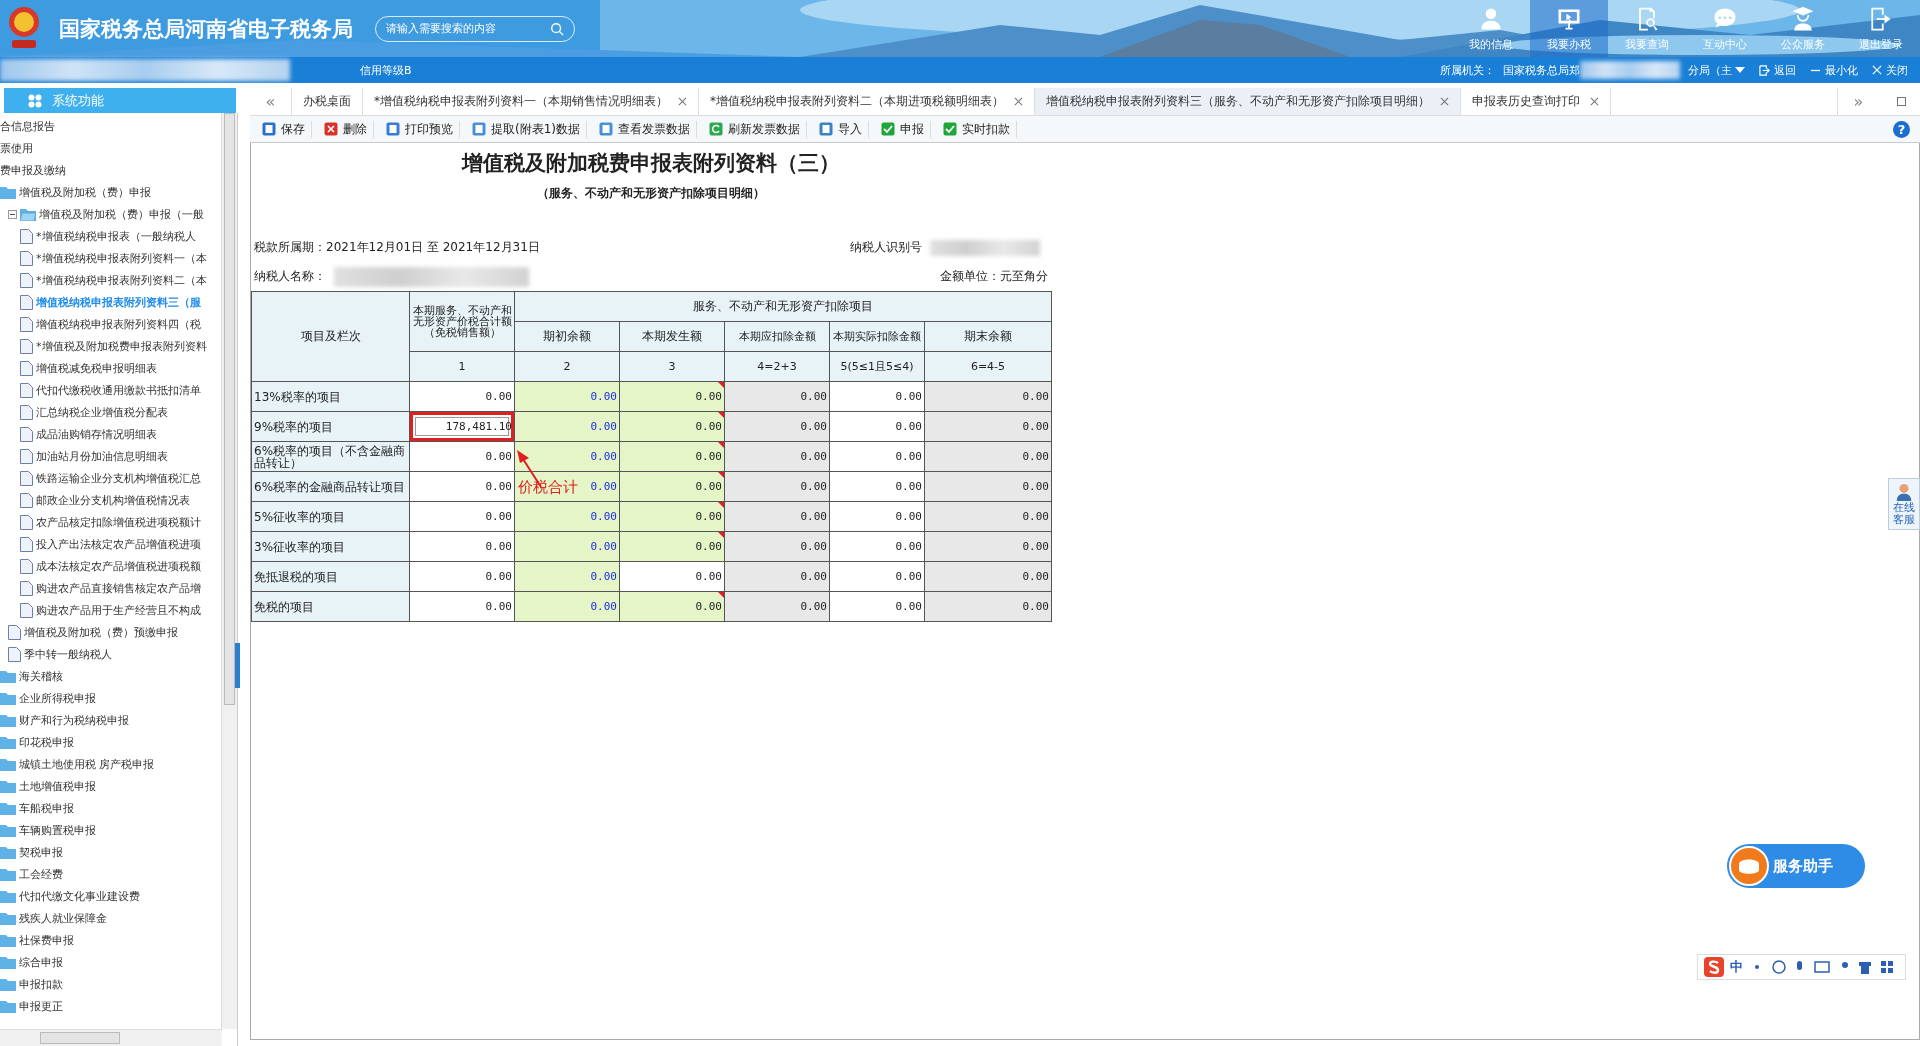 The width and height of the screenshot is (1920, 1046). I want to click on tab: 增值税纳税申报表附列资料三（服务、不动产和无形资产扣除项目明细）, so click(1248, 101).